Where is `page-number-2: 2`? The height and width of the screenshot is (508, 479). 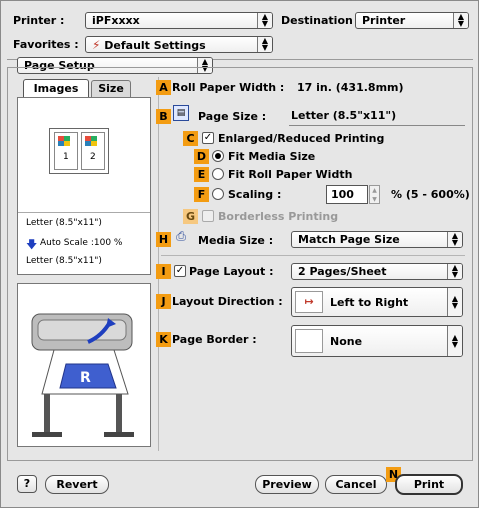 page-number-2: 2 is located at coordinates (93, 157).